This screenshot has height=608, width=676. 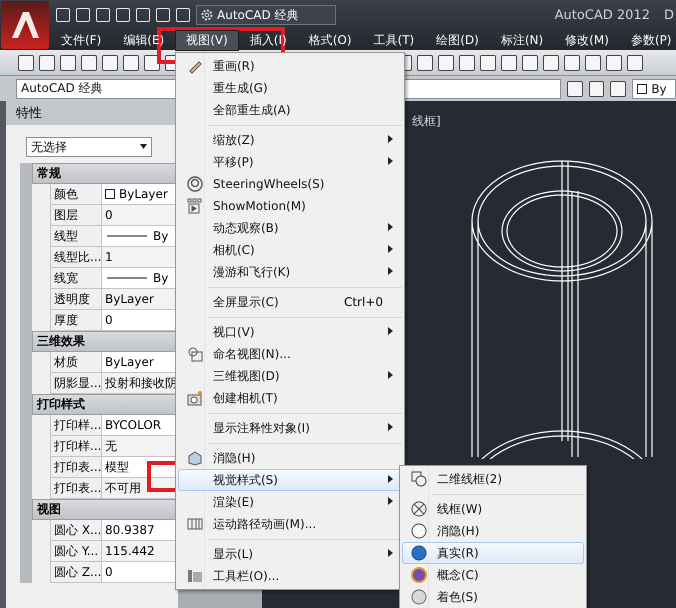 What do you see at coordinates (92, 113) in the screenshot?
I see `panel-title: 特性` at bounding box center [92, 113].